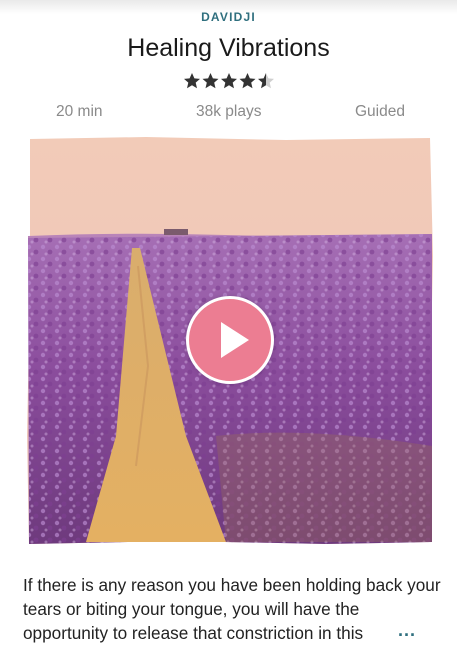 Image resolution: width=457 pixels, height=645 pixels. What do you see at coordinates (228, 48) in the screenshot?
I see `session-title: Healing Vibrations` at bounding box center [228, 48].